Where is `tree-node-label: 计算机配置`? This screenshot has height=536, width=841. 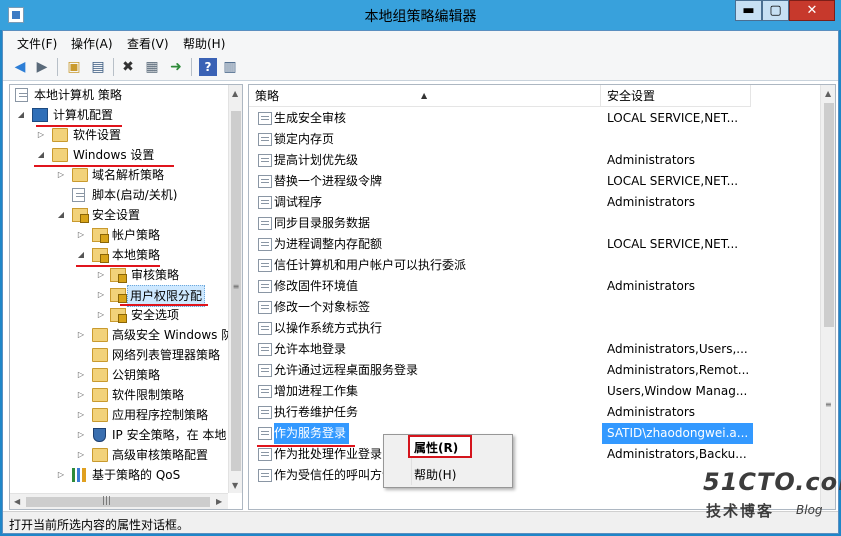
tree-node-label: 计算机配置 is located at coordinates (83, 115).